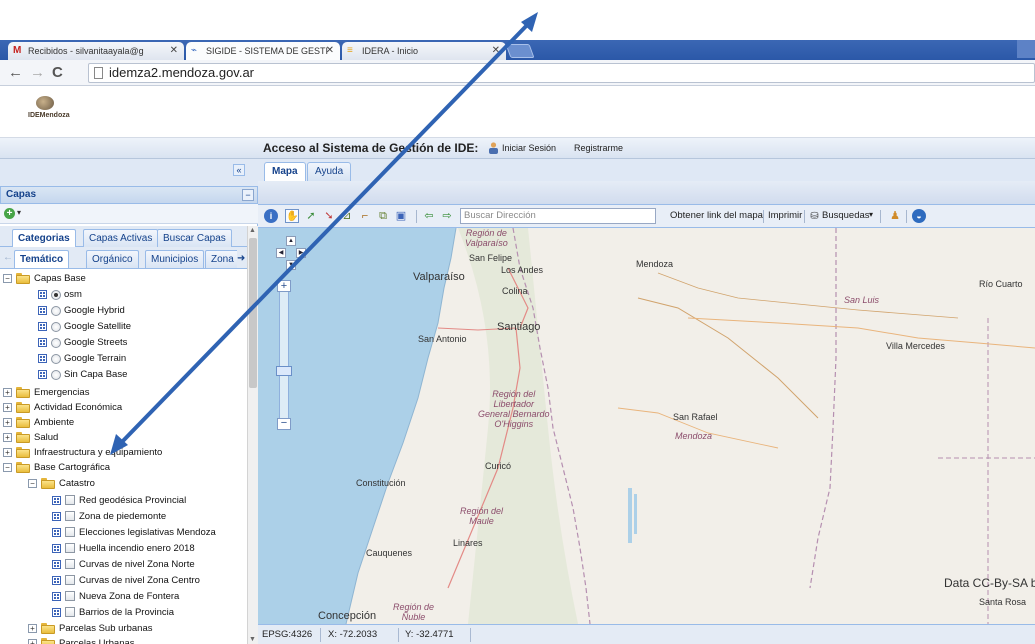  I want to click on tree-item-google-satellite: Google Satellite, so click(123, 326).